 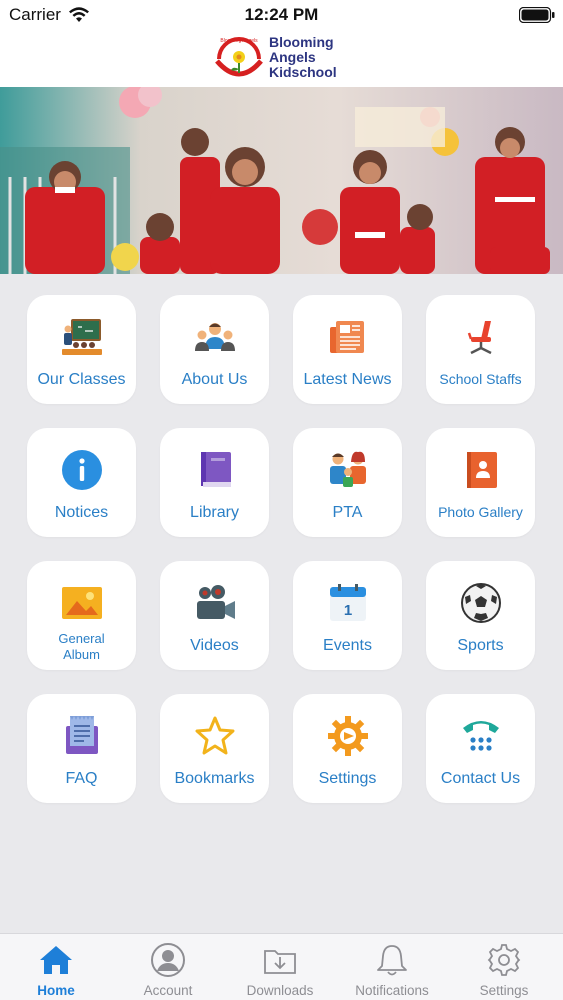 I want to click on menu-notices: Notices, so click(x=81, y=482).